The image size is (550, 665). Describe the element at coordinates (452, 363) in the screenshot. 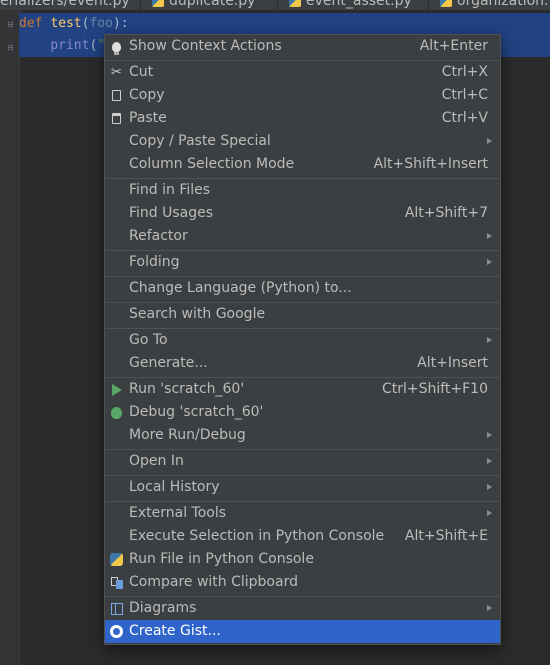

I see `shortcut: Alt+Insert` at that location.